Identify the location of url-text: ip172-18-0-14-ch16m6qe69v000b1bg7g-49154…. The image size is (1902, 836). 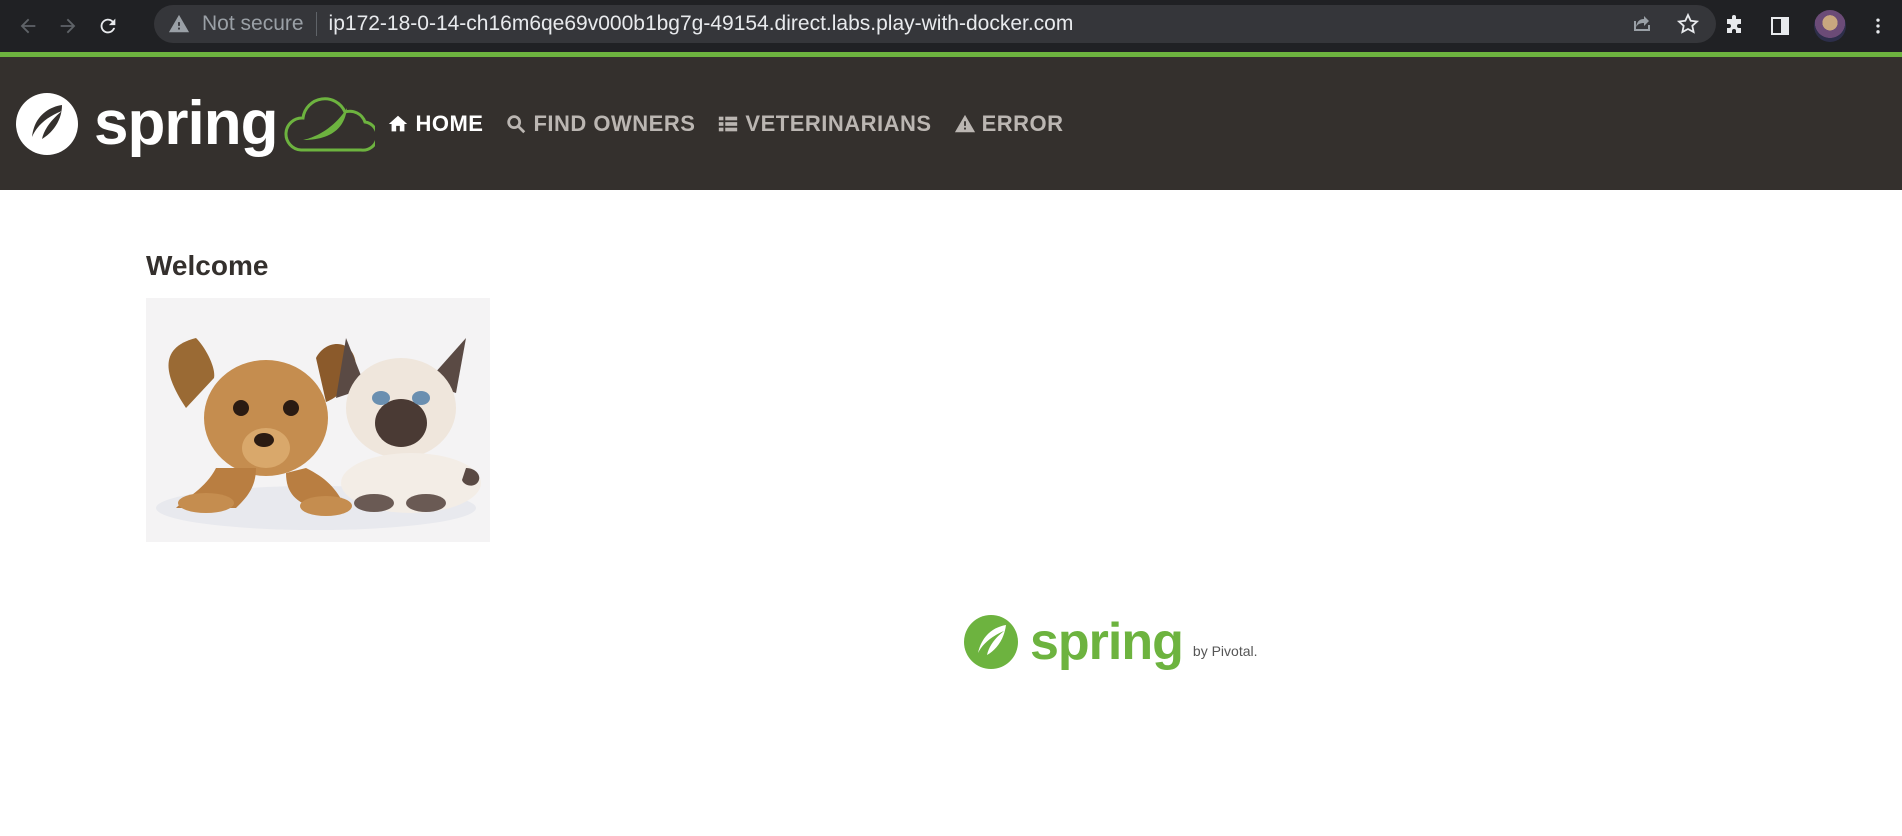
(701, 24).